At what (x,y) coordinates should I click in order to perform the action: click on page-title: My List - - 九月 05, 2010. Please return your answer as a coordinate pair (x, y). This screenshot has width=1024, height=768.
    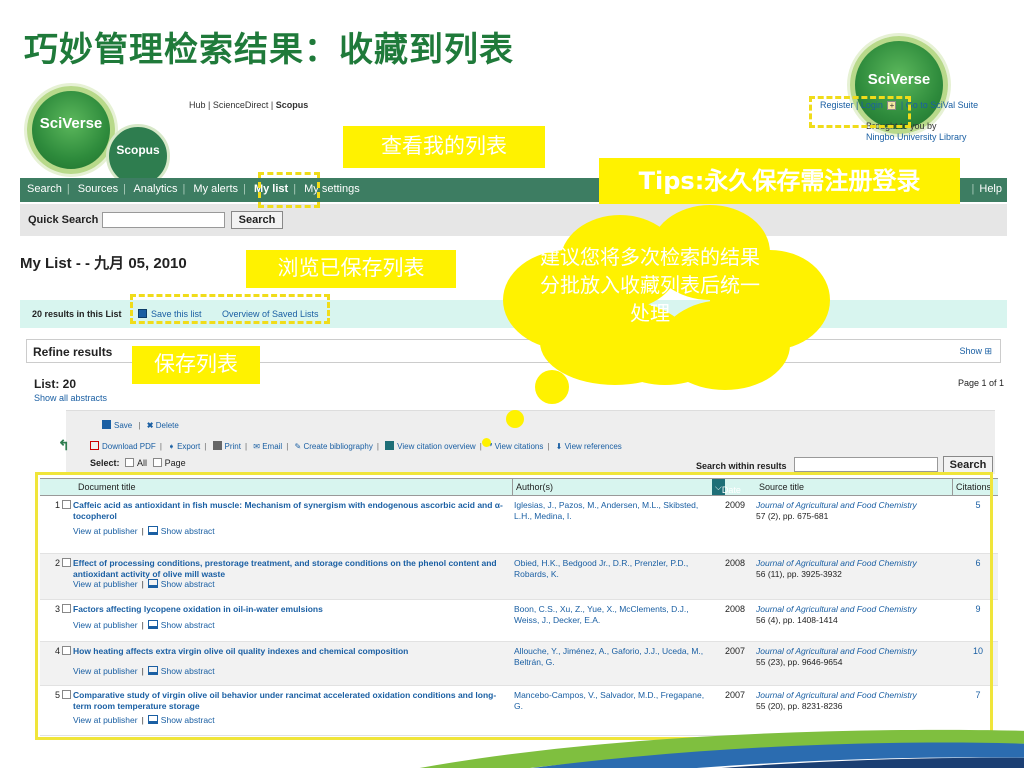
    Looking at the image, I should click on (103, 263).